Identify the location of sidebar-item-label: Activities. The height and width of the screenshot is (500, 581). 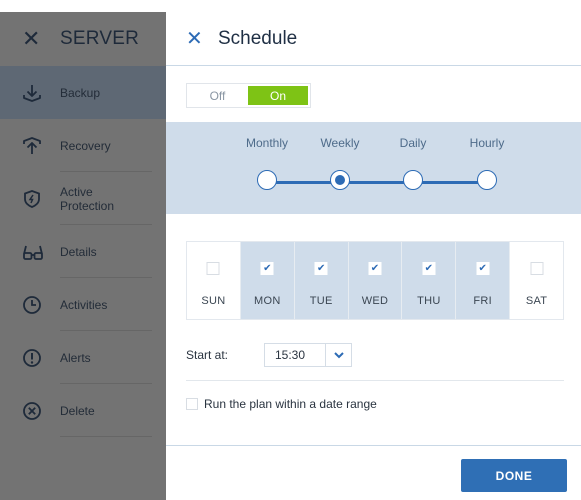
(84, 304).